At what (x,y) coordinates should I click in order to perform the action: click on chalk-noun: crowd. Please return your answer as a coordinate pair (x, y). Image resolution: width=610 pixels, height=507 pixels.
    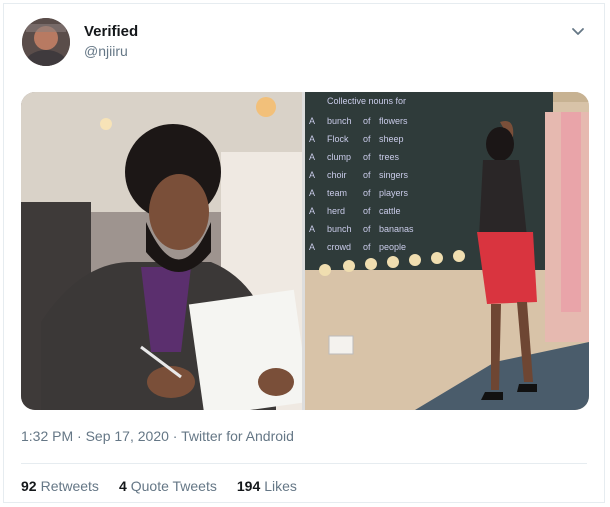
    Looking at the image, I should click on (339, 247).